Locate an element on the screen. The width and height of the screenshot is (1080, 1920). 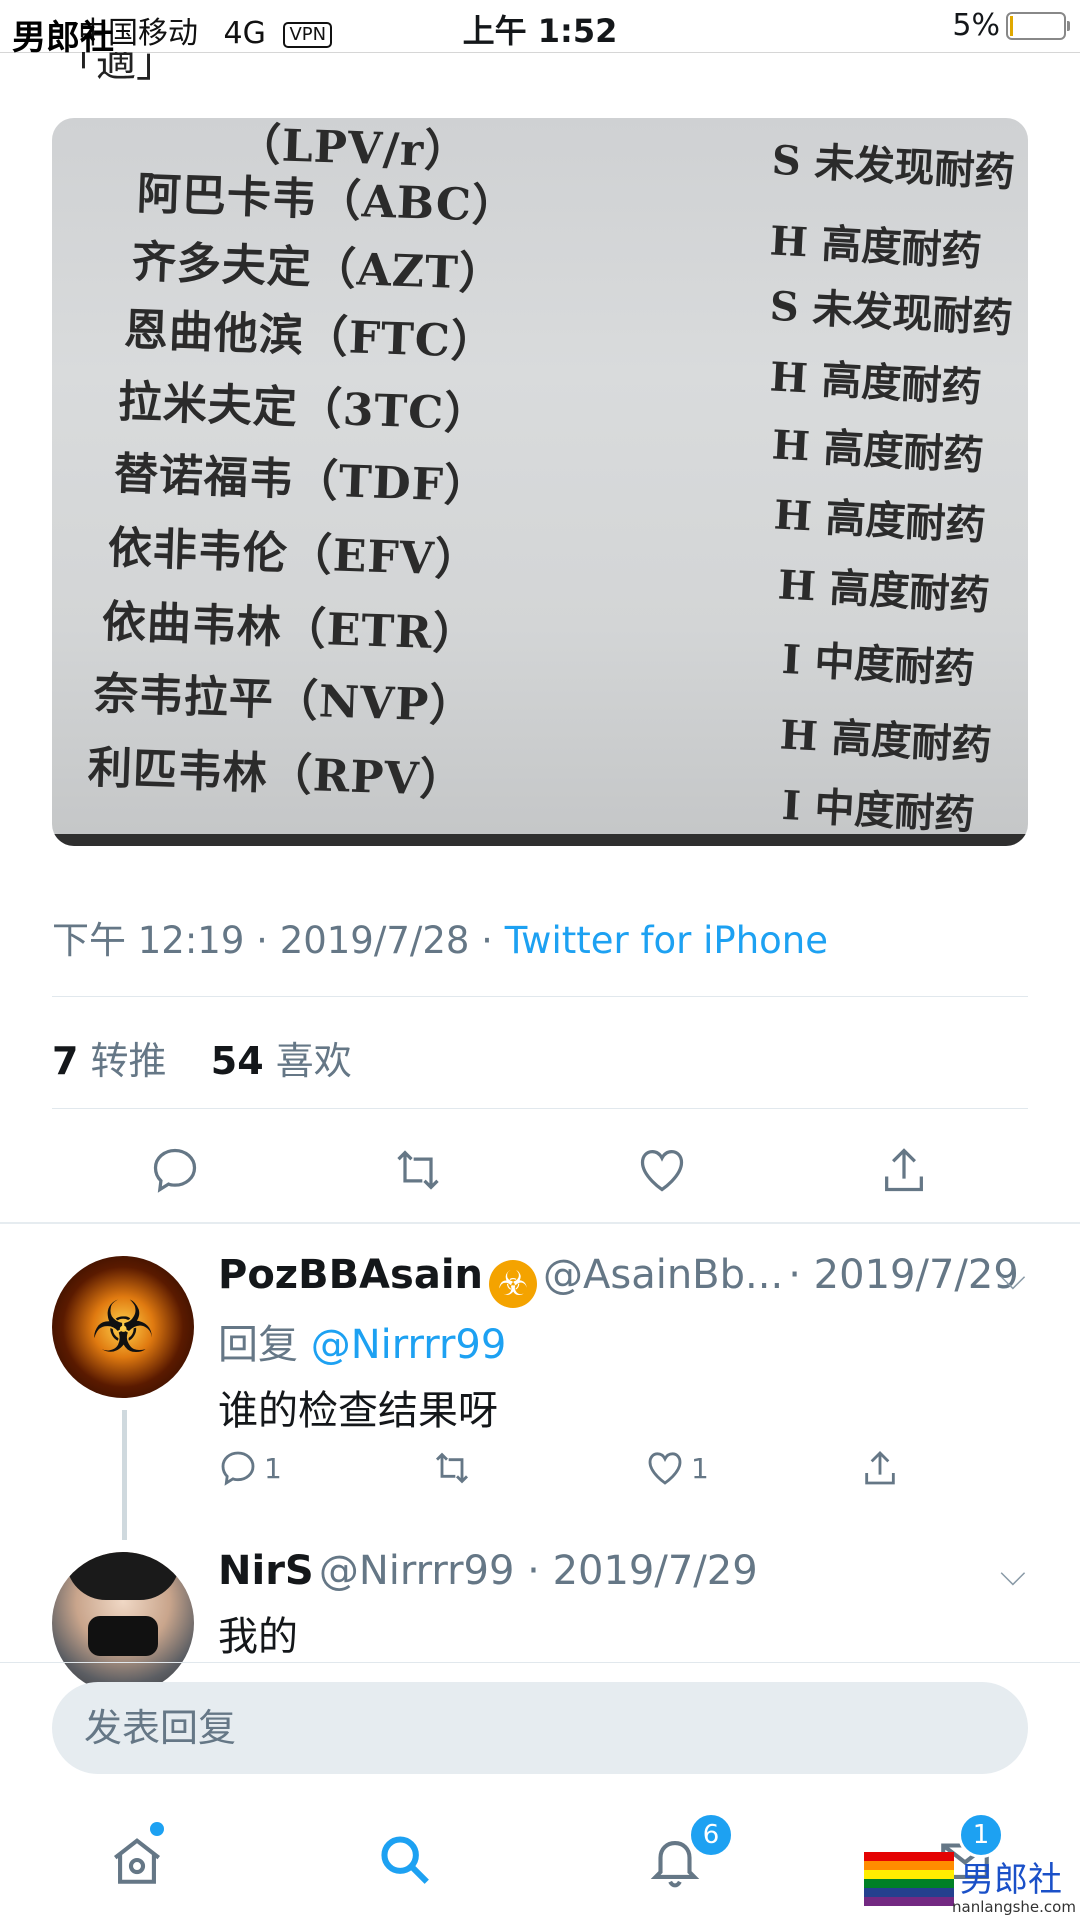
reply-prefix: 回复 is located at coordinates (258, 1345).